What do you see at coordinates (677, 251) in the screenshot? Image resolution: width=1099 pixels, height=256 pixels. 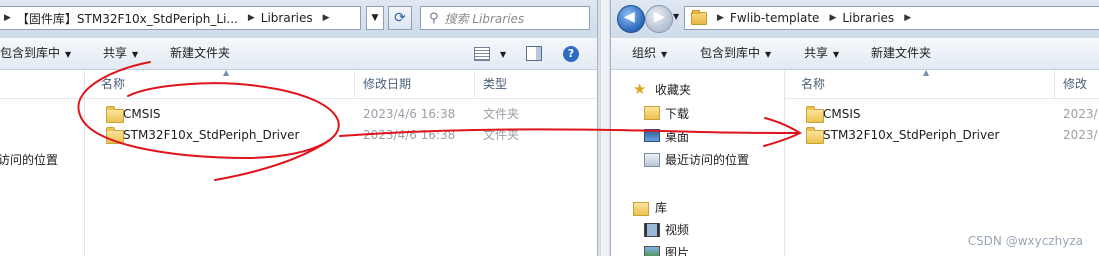 I see `nav-label: 图片` at bounding box center [677, 251].